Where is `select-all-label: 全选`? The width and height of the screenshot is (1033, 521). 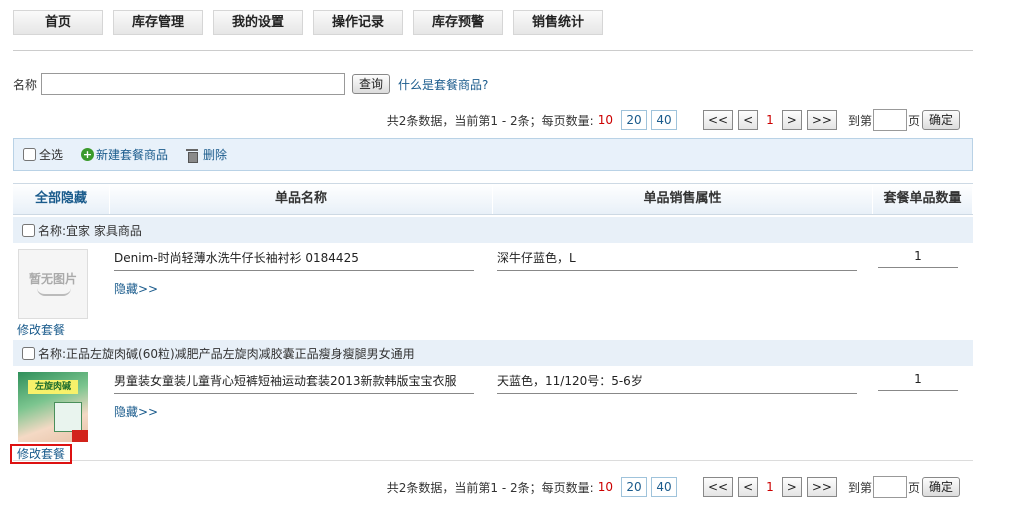 select-all-label: 全选 is located at coordinates (51, 155).